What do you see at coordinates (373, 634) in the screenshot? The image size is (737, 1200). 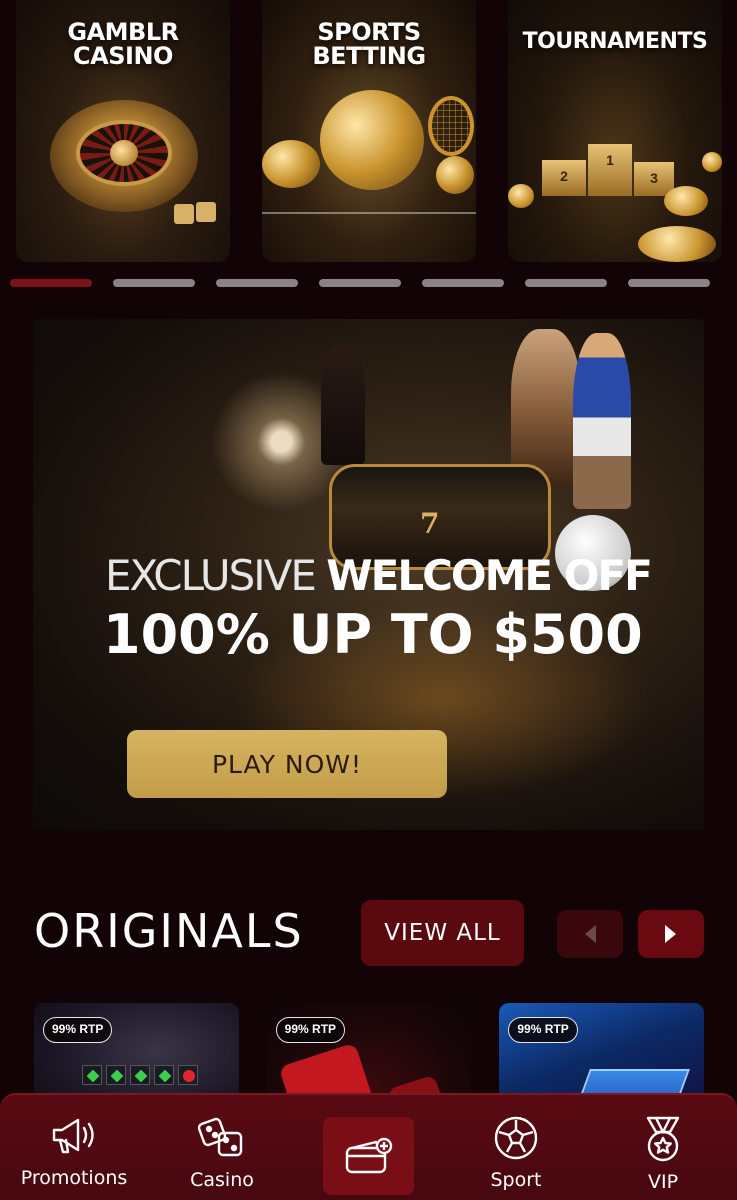 I see `offer-amount: 100% UP TO $500` at bounding box center [373, 634].